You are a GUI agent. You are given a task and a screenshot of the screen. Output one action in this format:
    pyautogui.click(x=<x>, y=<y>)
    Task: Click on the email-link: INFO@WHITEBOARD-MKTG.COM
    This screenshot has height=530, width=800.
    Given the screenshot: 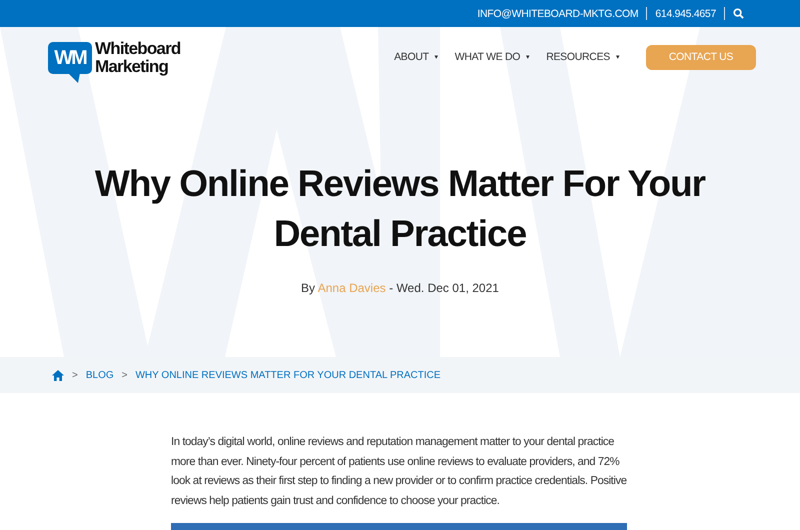 What is the action you would take?
    pyautogui.click(x=557, y=14)
    